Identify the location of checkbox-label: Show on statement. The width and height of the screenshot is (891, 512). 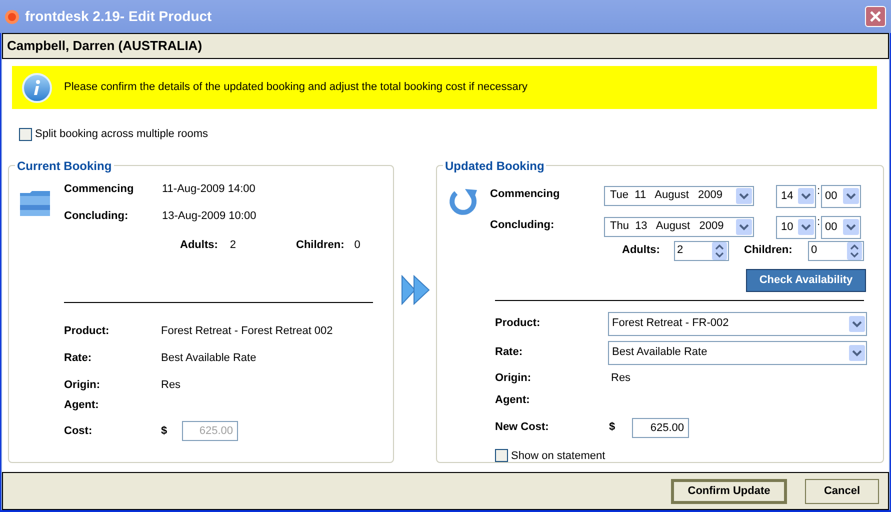
(558, 456).